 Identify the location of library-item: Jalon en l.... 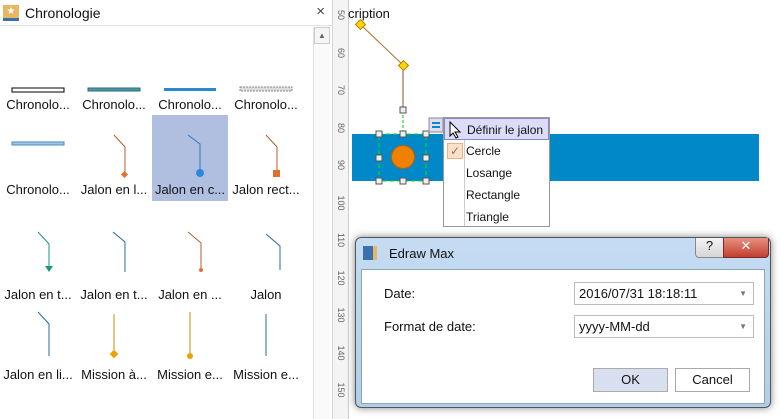
(114, 158).